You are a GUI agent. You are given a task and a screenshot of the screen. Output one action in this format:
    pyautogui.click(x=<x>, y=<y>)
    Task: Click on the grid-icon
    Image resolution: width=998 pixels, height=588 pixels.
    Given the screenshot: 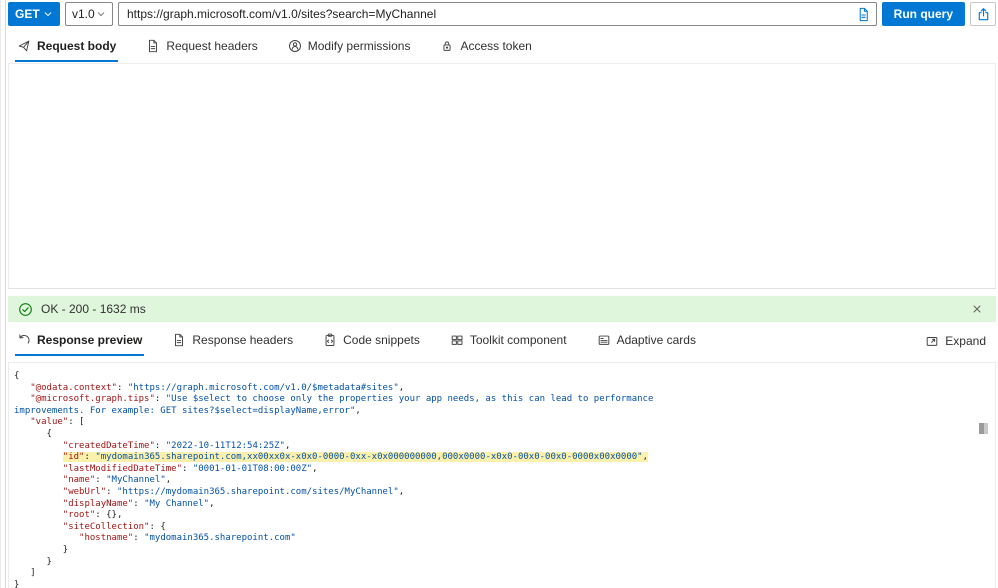 What is the action you would take?
    pyautogui.click(x=457, y=340)
    